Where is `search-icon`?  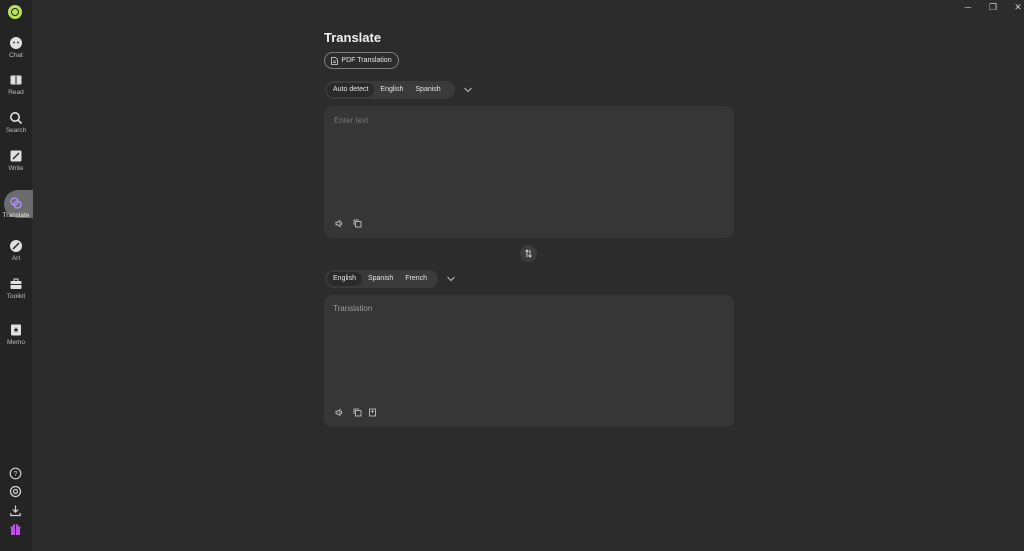 search-icon is located at coordinates (16, 118).